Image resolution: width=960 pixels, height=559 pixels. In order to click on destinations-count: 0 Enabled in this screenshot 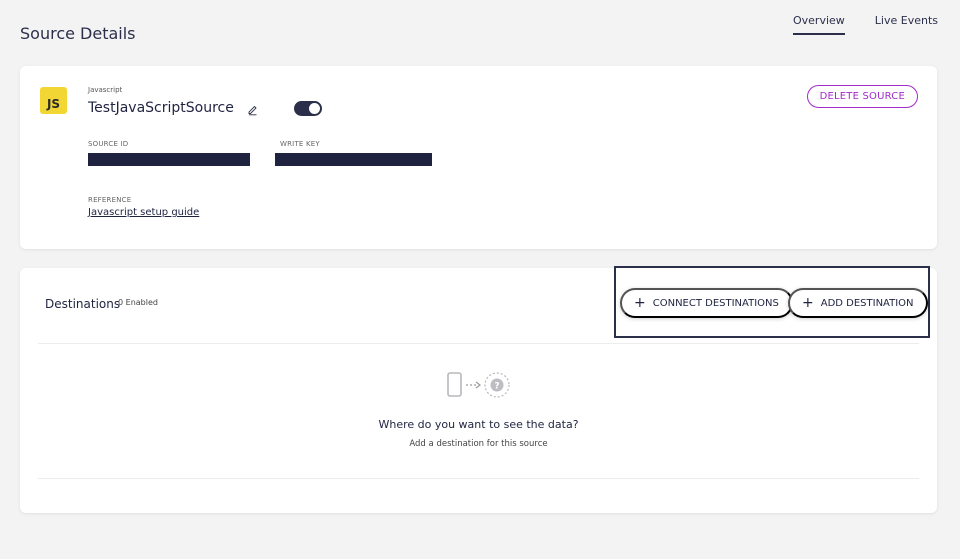, I will do `click(138, 302)`.